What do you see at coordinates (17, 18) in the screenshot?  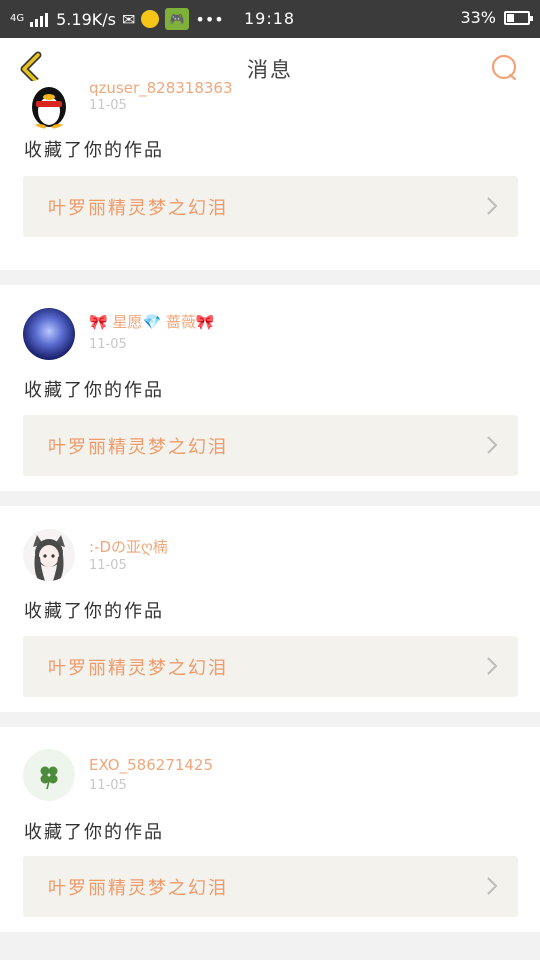 I see `network-type: 4G` at bounding box center [17, 18].